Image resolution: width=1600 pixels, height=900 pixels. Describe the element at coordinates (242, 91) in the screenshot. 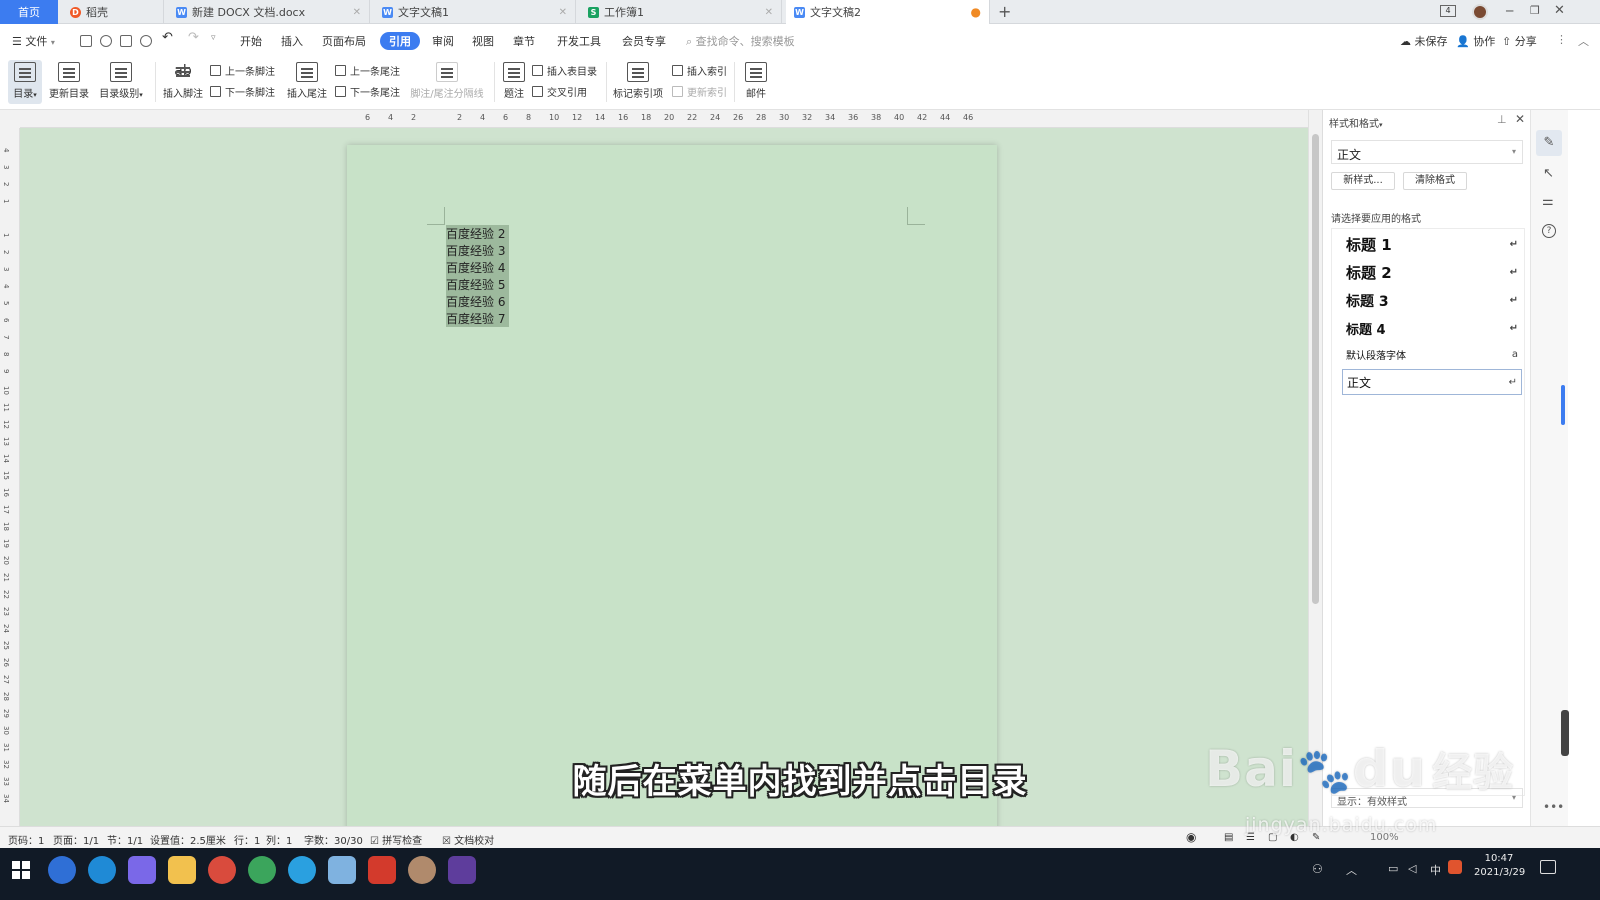

I see `next-footnote-button: 下一条脚注` at that location.